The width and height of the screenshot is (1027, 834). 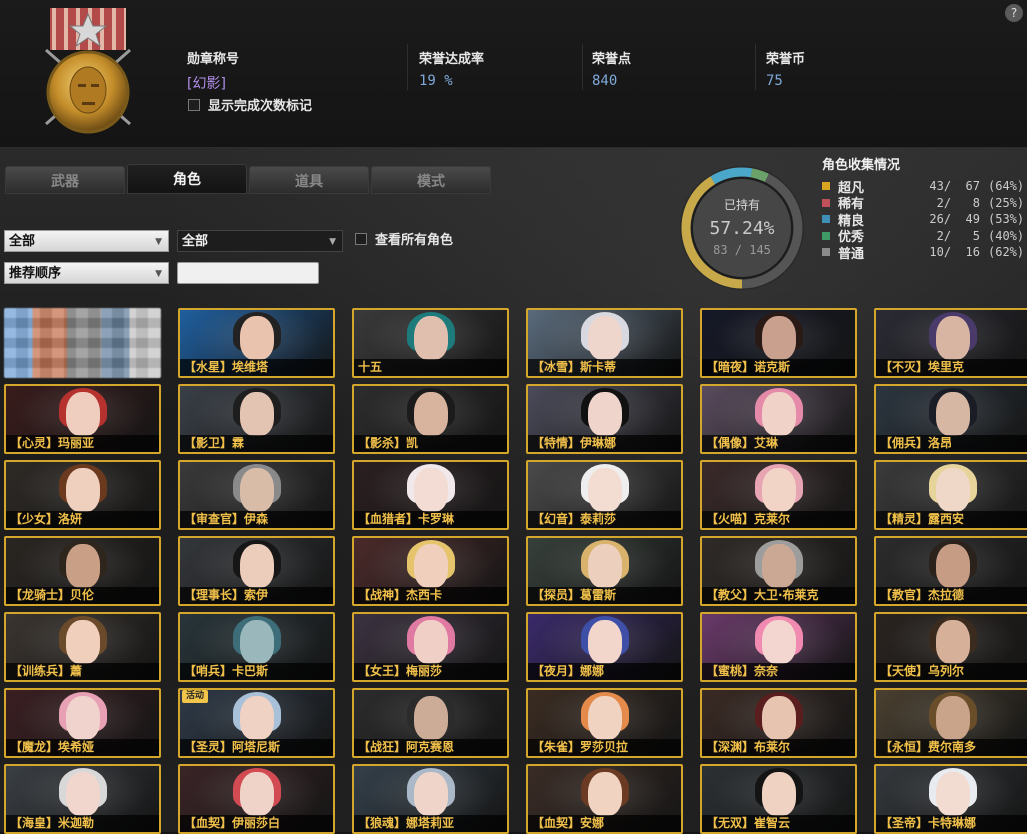 I want to click on character-card: 【冰雪】斯卡蒂, so click(x=604, y=343).